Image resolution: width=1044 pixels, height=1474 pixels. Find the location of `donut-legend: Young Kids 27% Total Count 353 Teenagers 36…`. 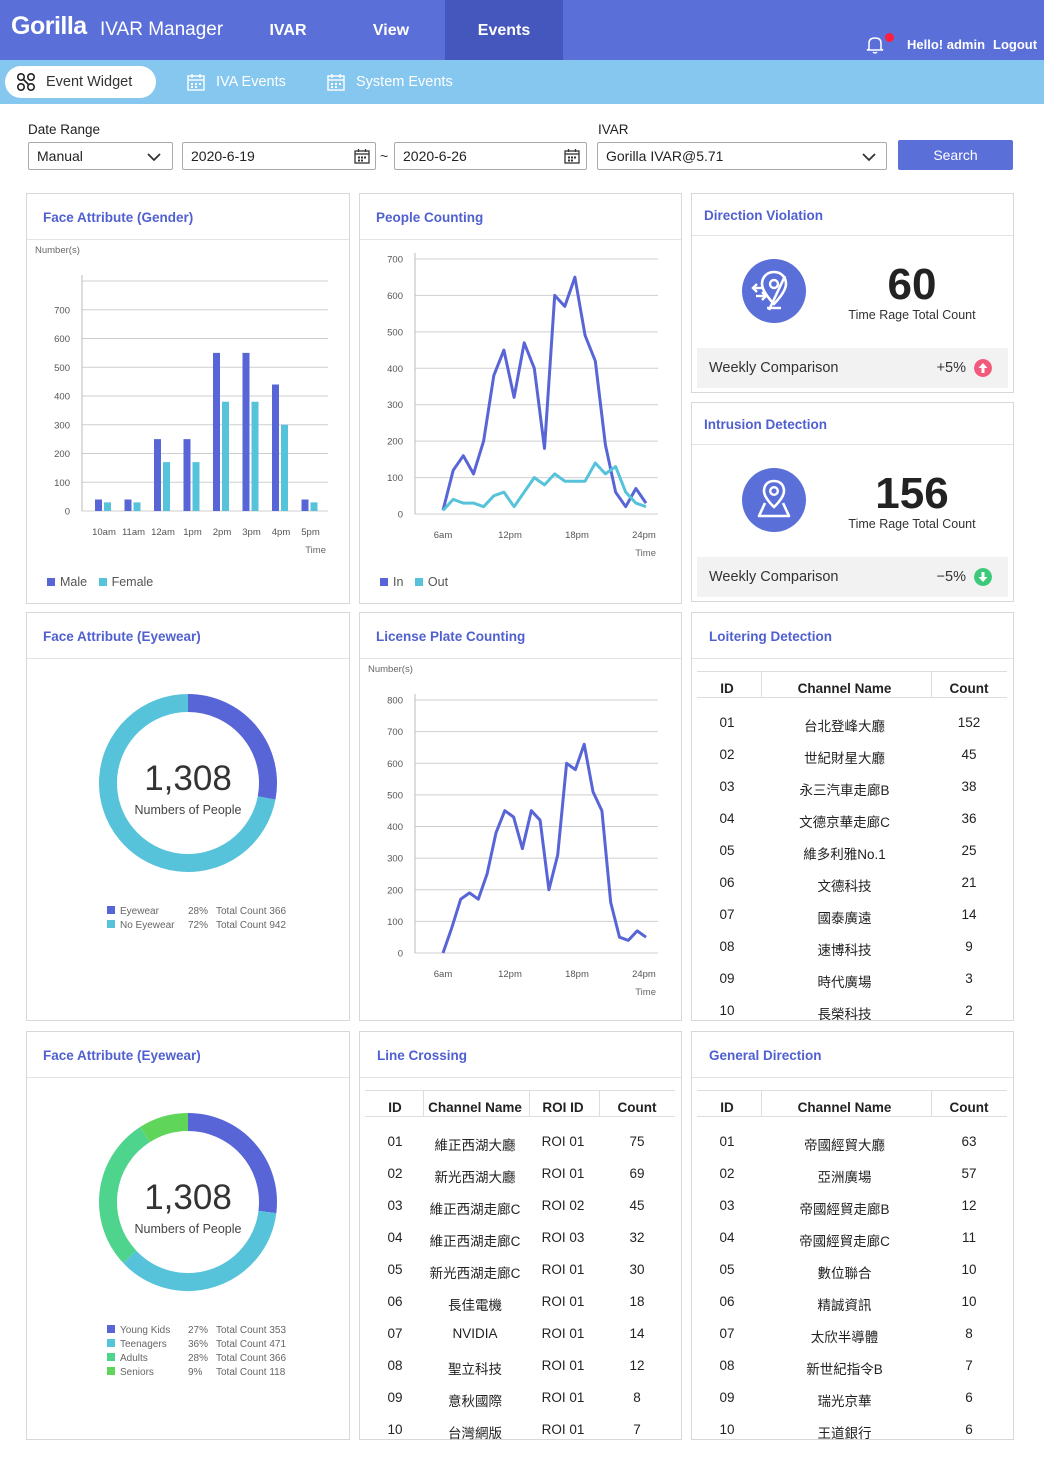

donut-legend: Young Kids 27% Total Count 353 Teenagers 36… is located at coordinates (196, 1352).